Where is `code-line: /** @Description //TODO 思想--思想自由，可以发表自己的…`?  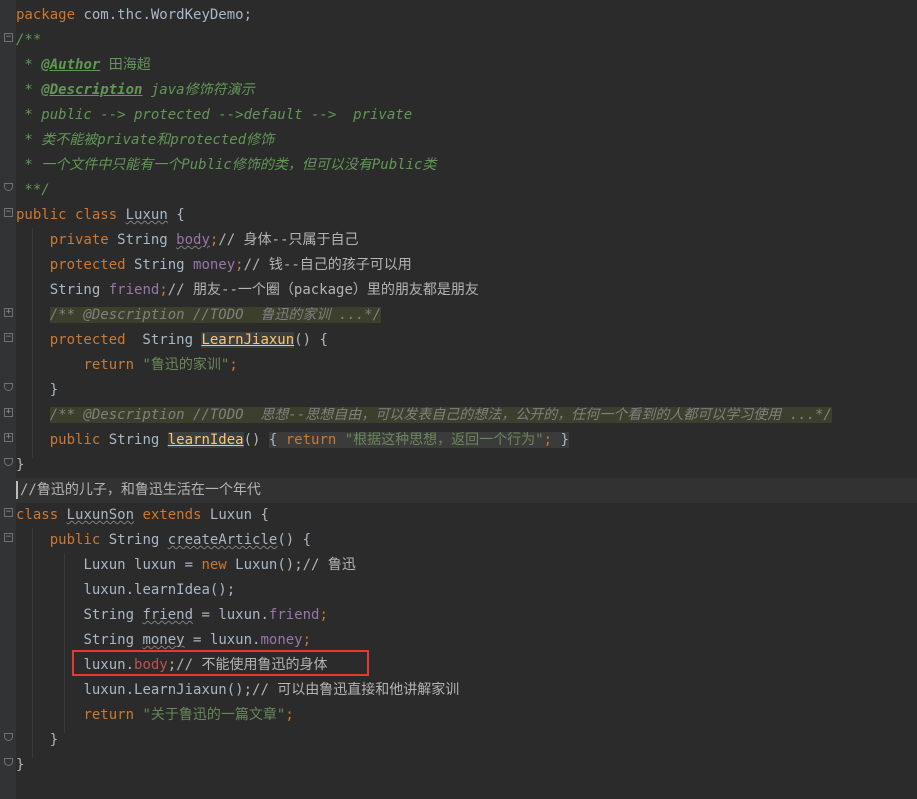 code-line: /** @Description //TODO 思想--思想自由，可以发表自己的… is located at coordinates (466, 415).